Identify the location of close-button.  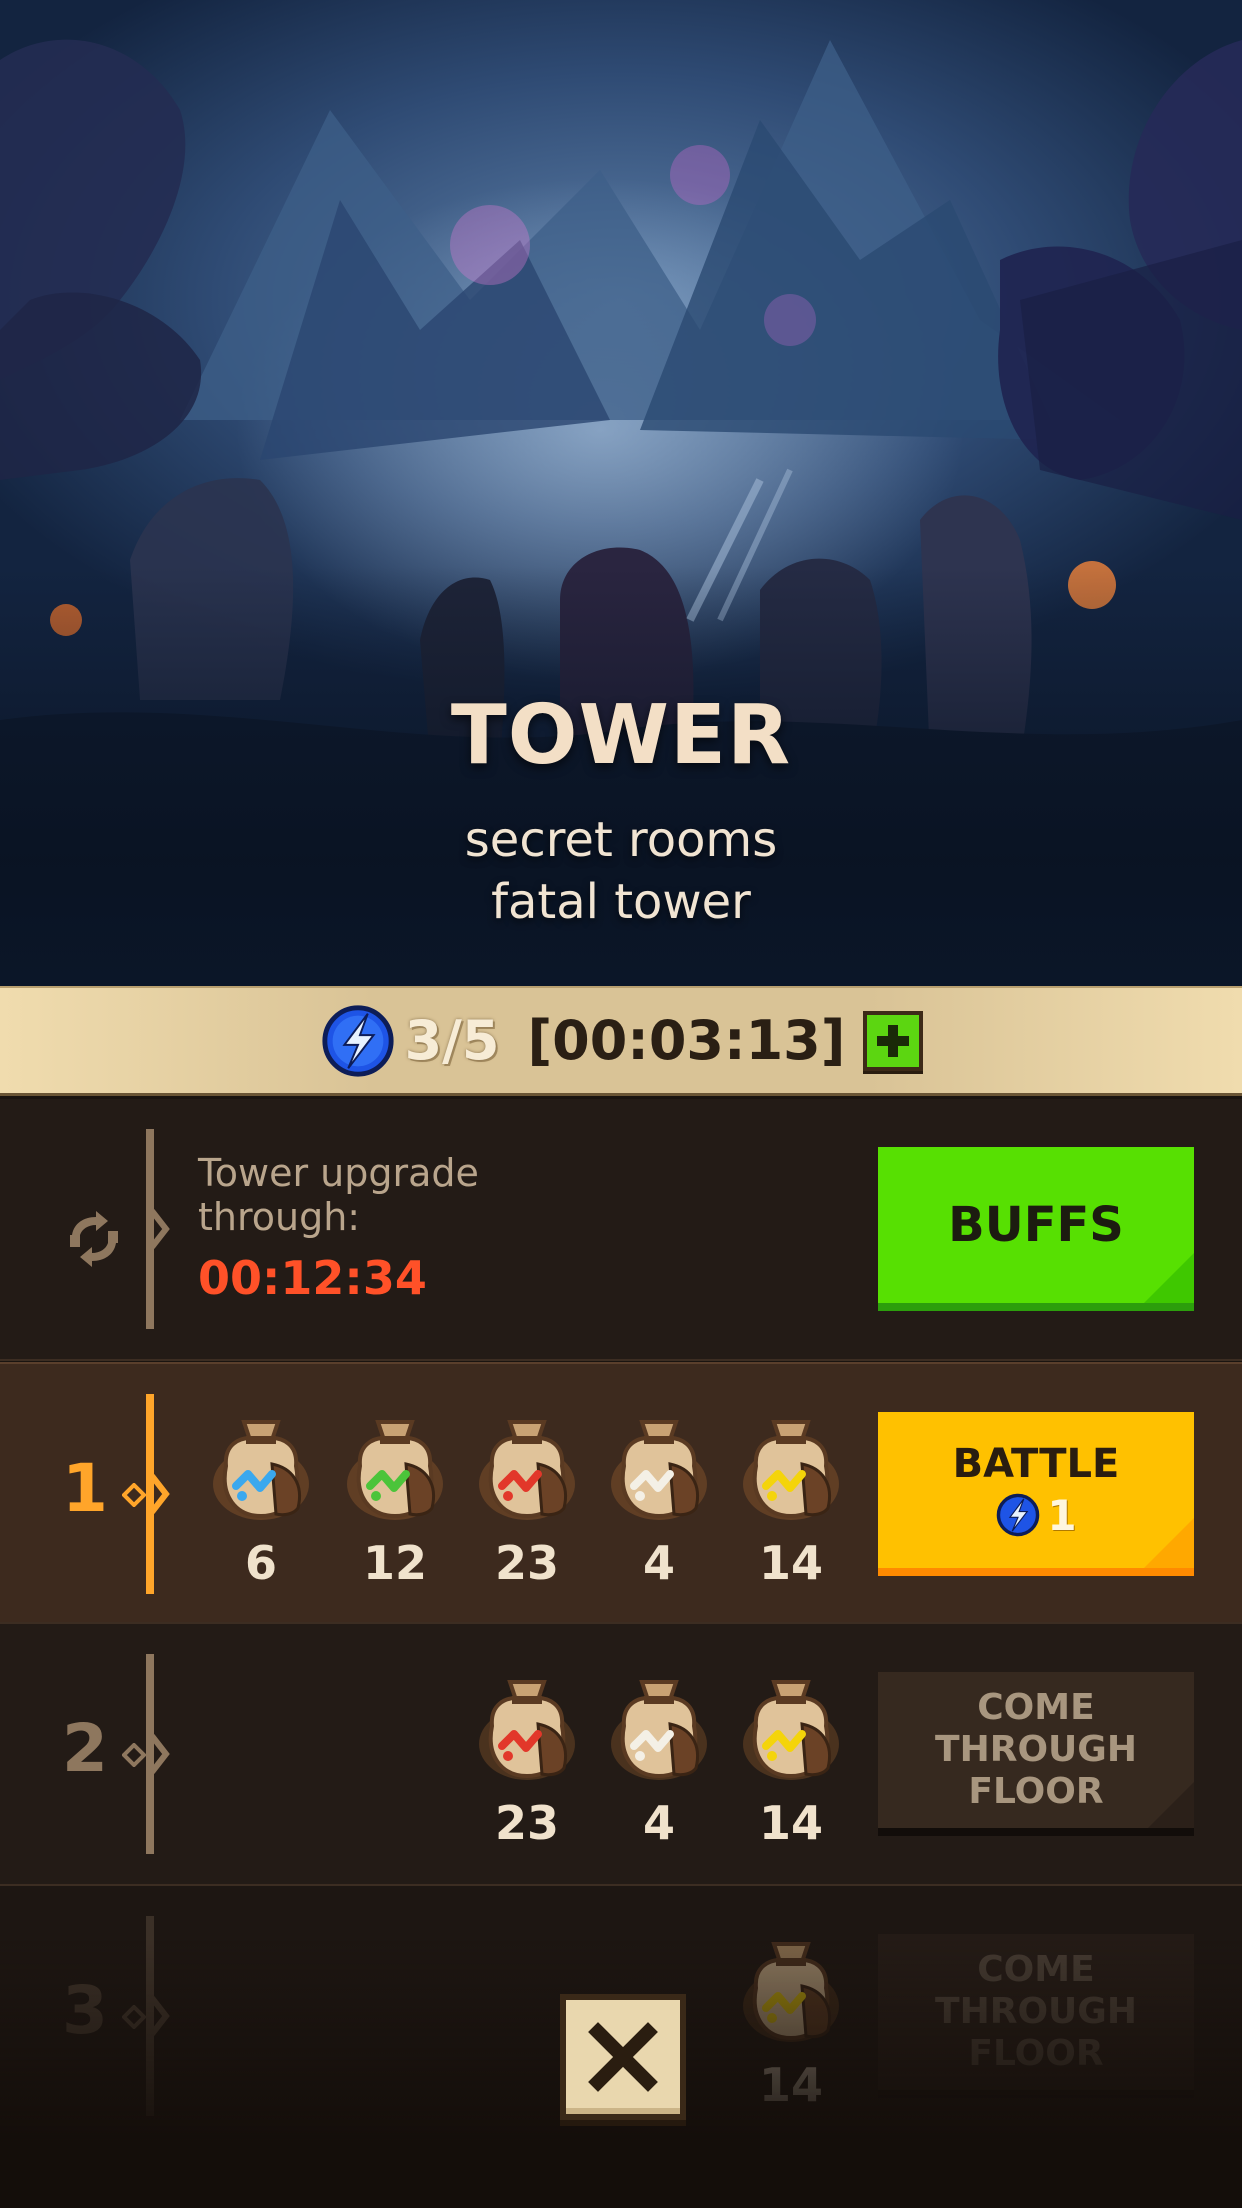
(623, 2057).